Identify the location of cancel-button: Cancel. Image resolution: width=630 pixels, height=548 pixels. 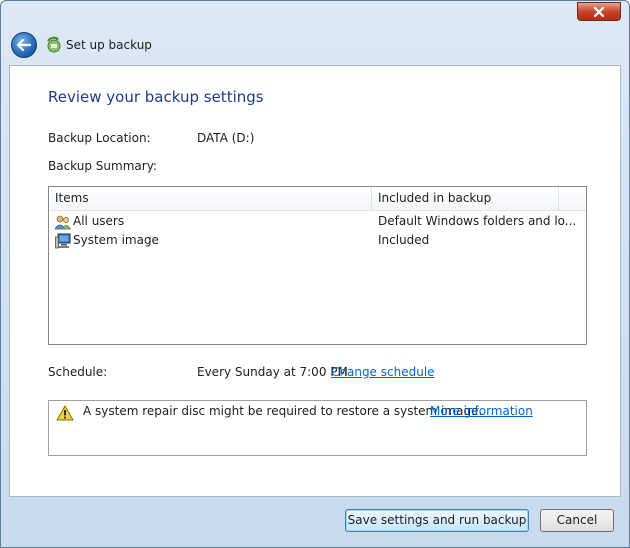
(577, 520).